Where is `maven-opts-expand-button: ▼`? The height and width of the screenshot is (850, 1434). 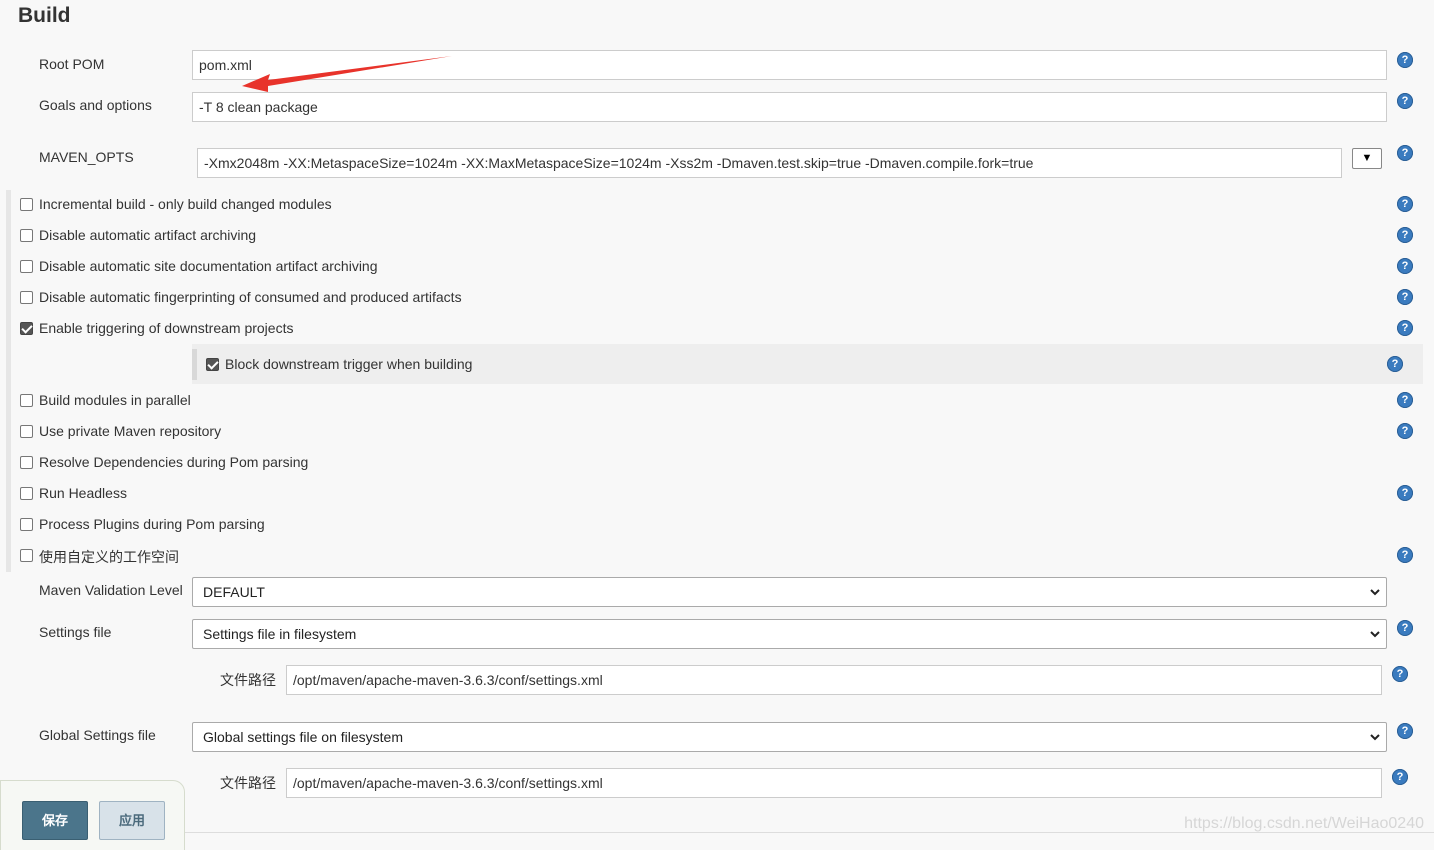 maven-opts-expand-button: ▼ is located at coordinates (1367, 158).